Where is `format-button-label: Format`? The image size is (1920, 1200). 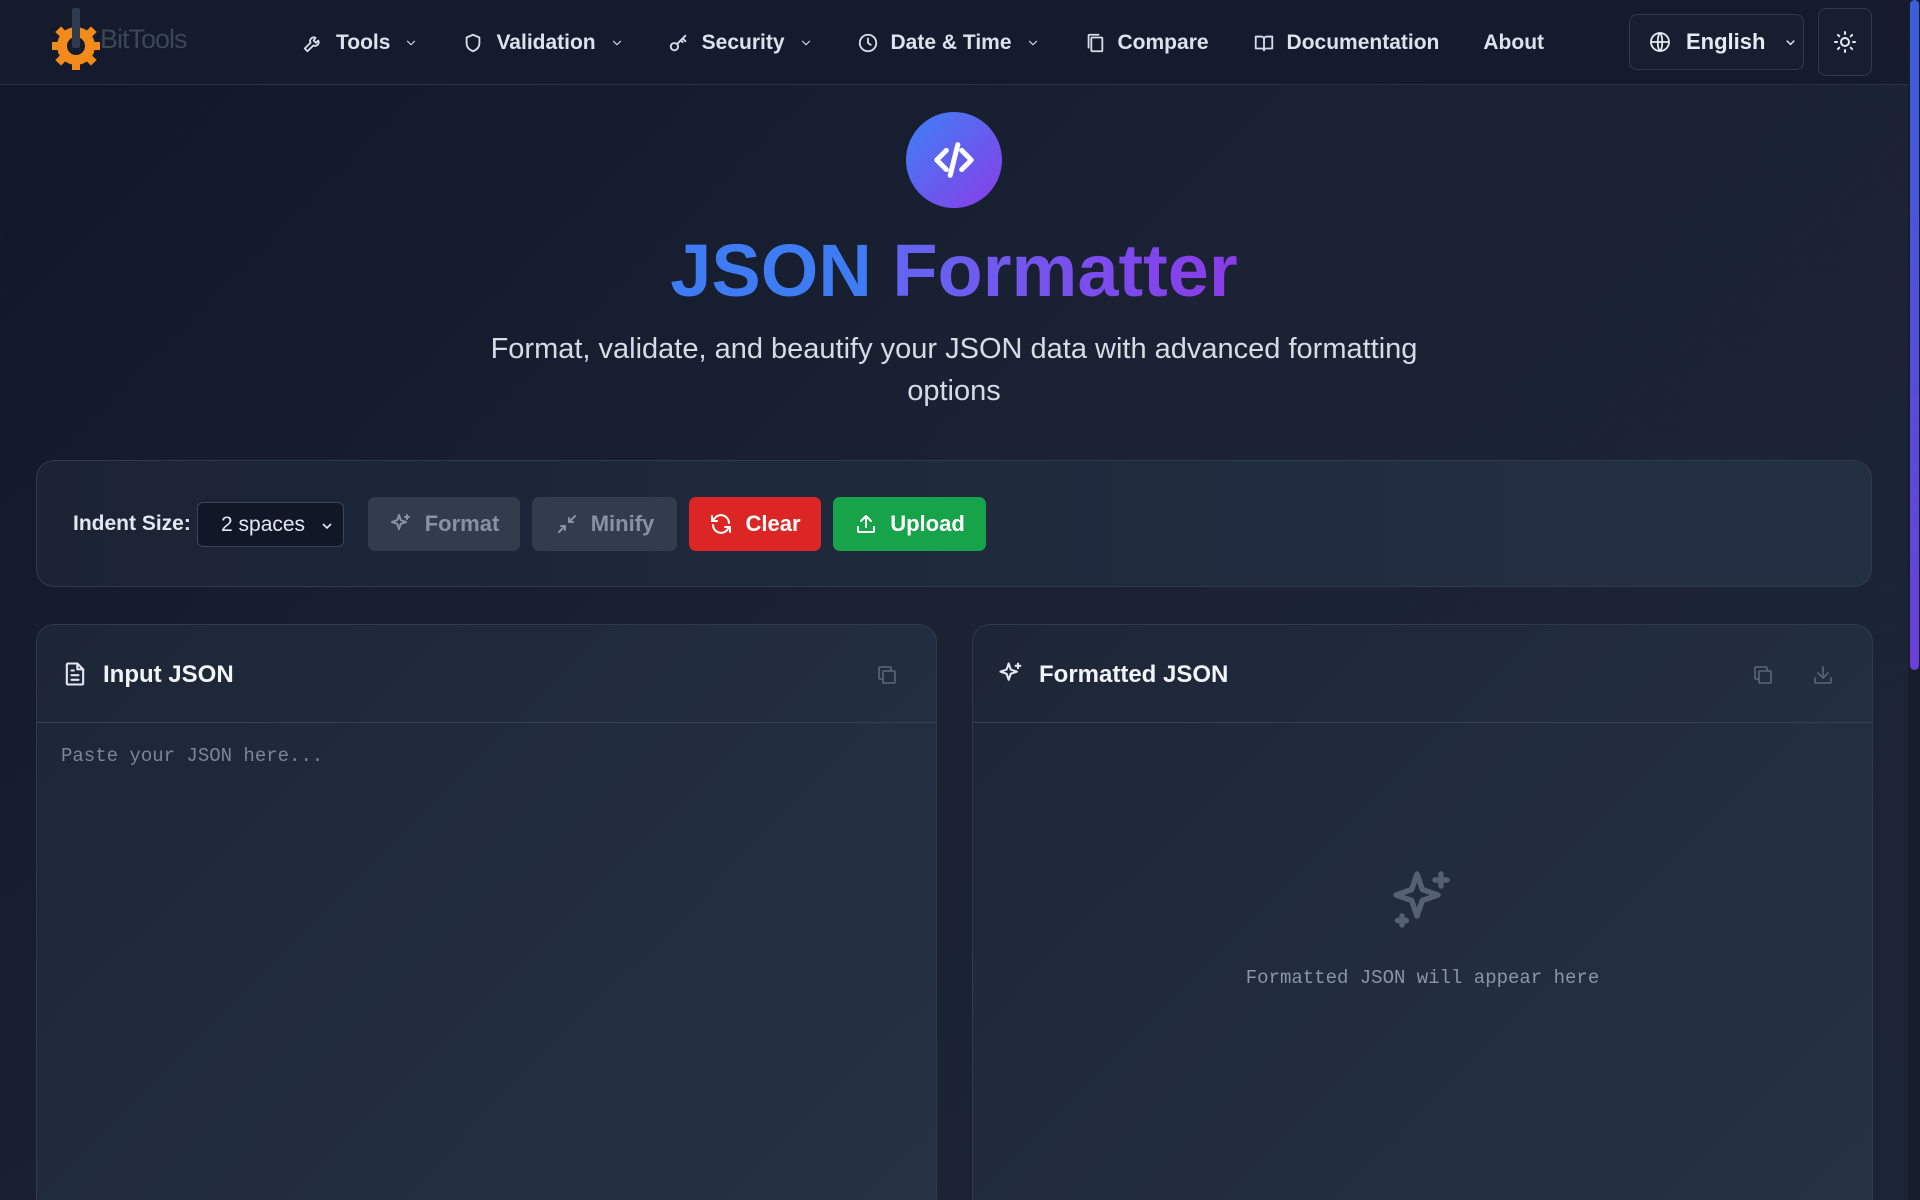 format-button-label: Format is located at coordinates (462, 523).